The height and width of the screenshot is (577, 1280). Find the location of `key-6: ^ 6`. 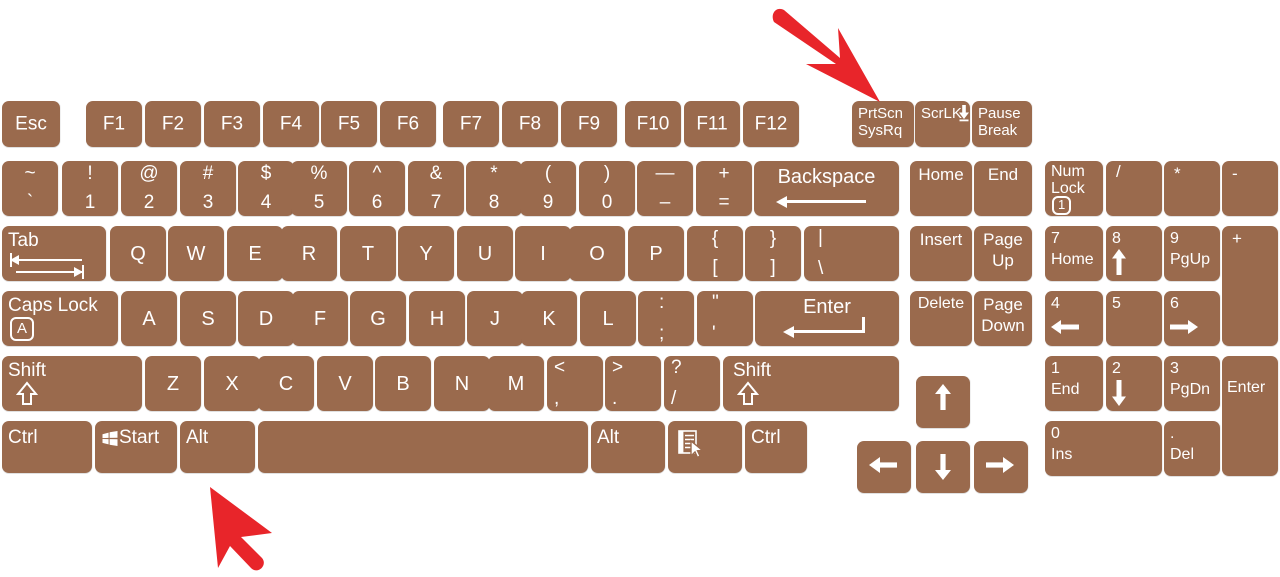

key-6: ^ 6 is located at coordinates (377, 188).